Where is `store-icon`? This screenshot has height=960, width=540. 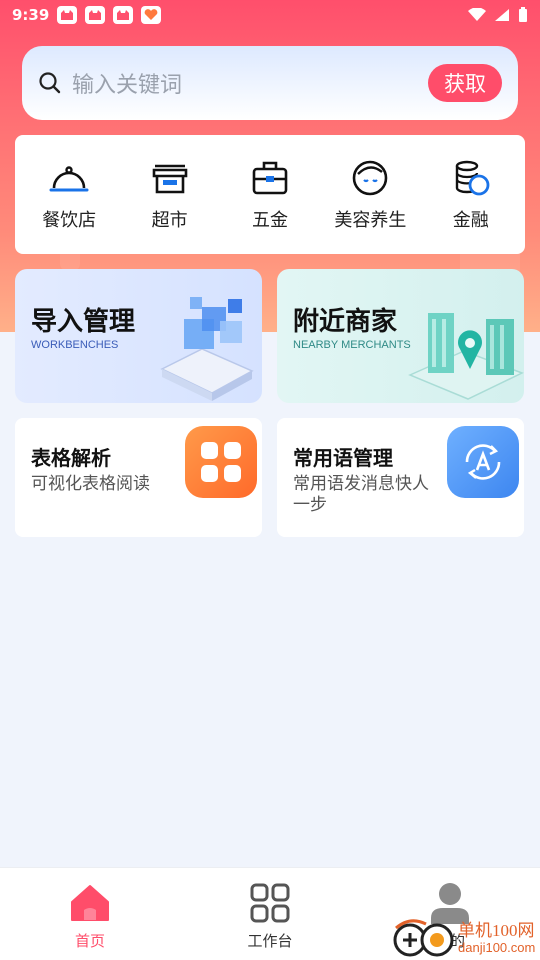 store-icon is located at coordinates (169, 178).